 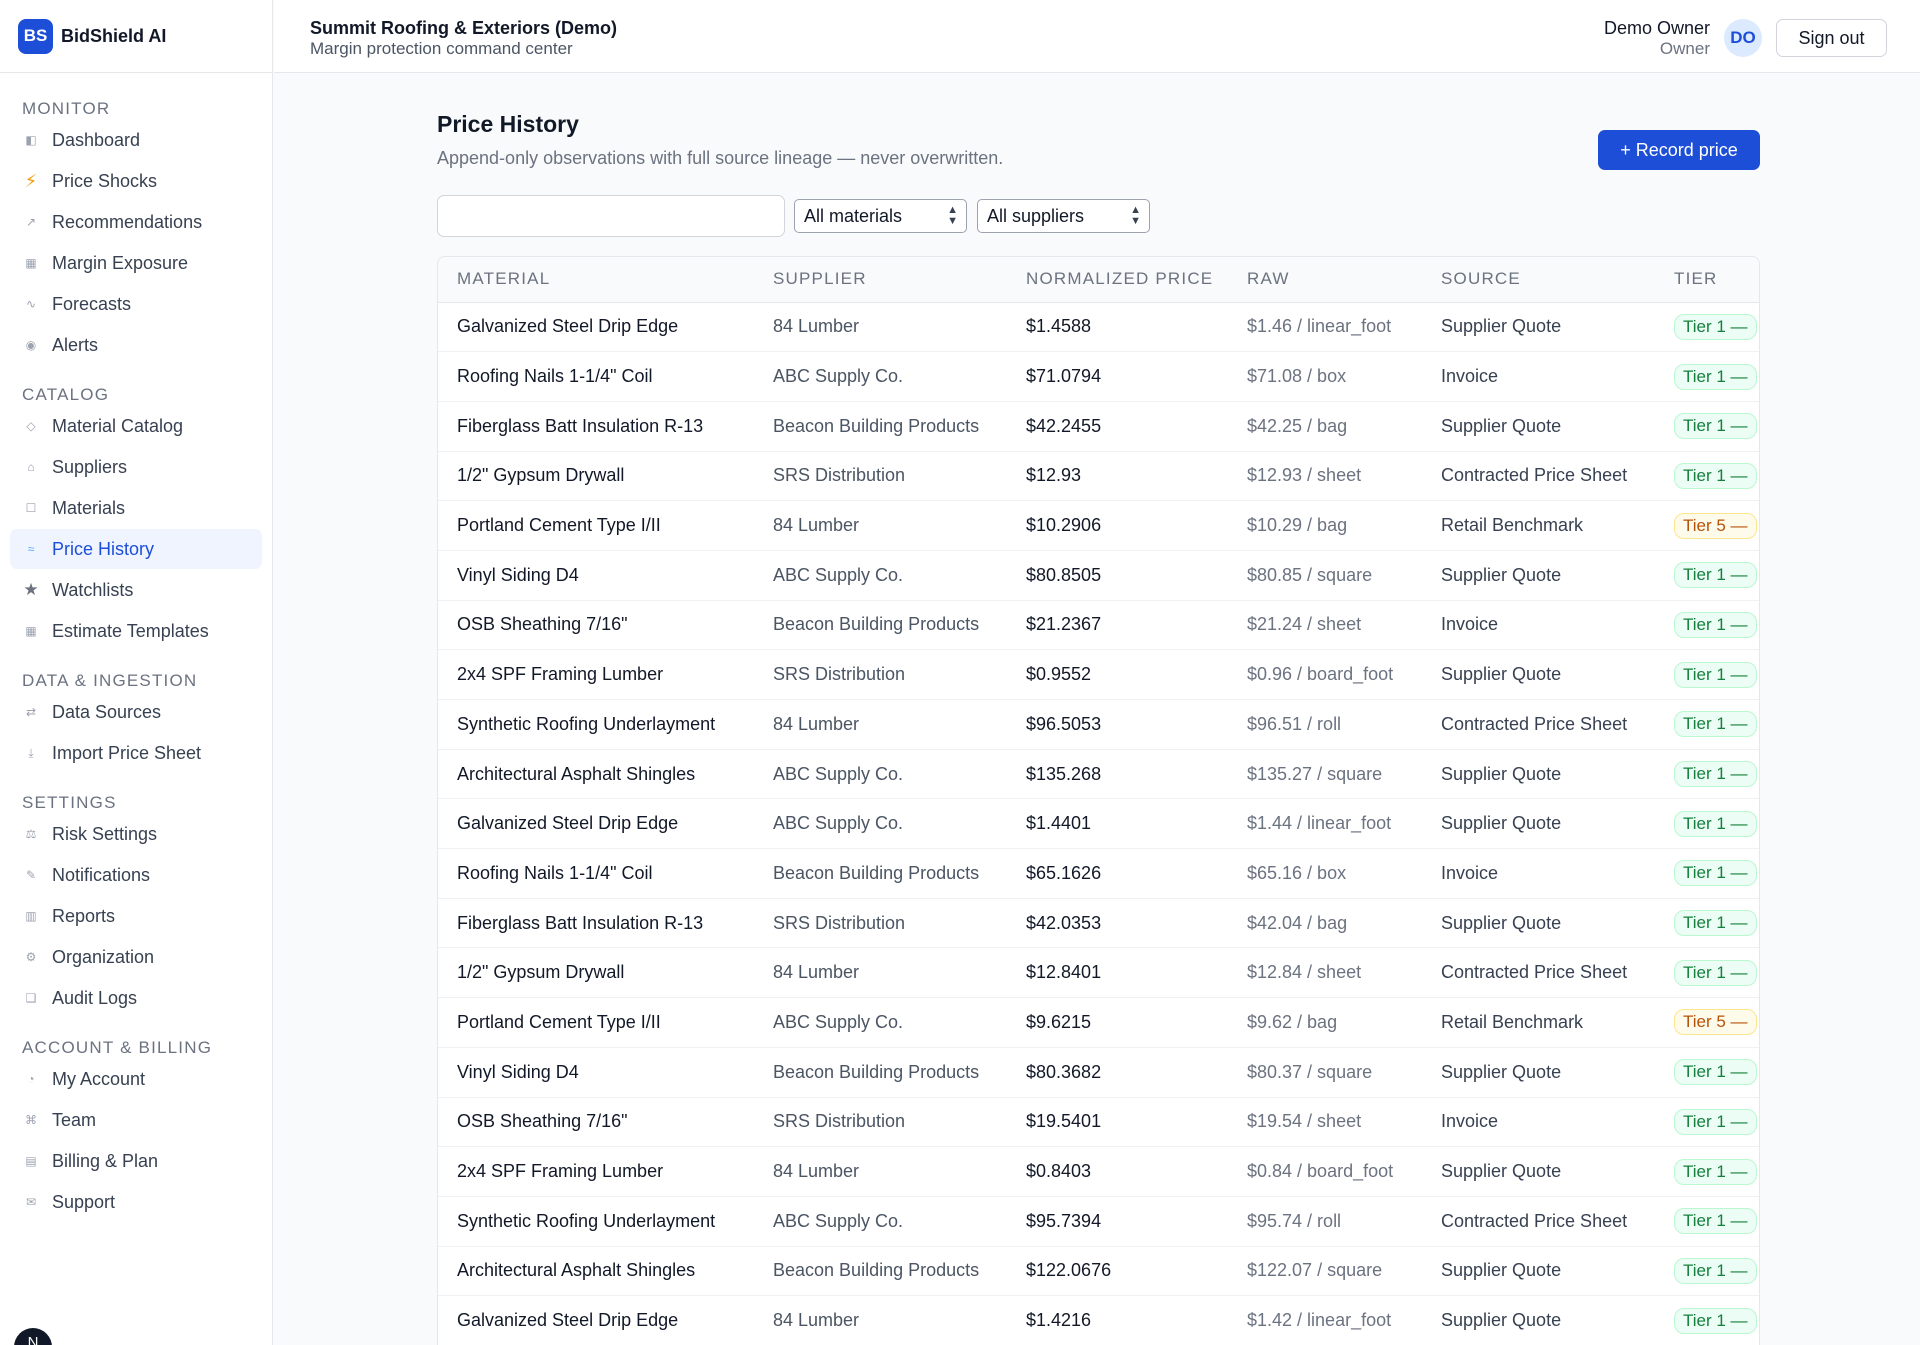 I want to click on sidebar-item-watchlists: ★ Watchlists, so click(x=136, y=590).